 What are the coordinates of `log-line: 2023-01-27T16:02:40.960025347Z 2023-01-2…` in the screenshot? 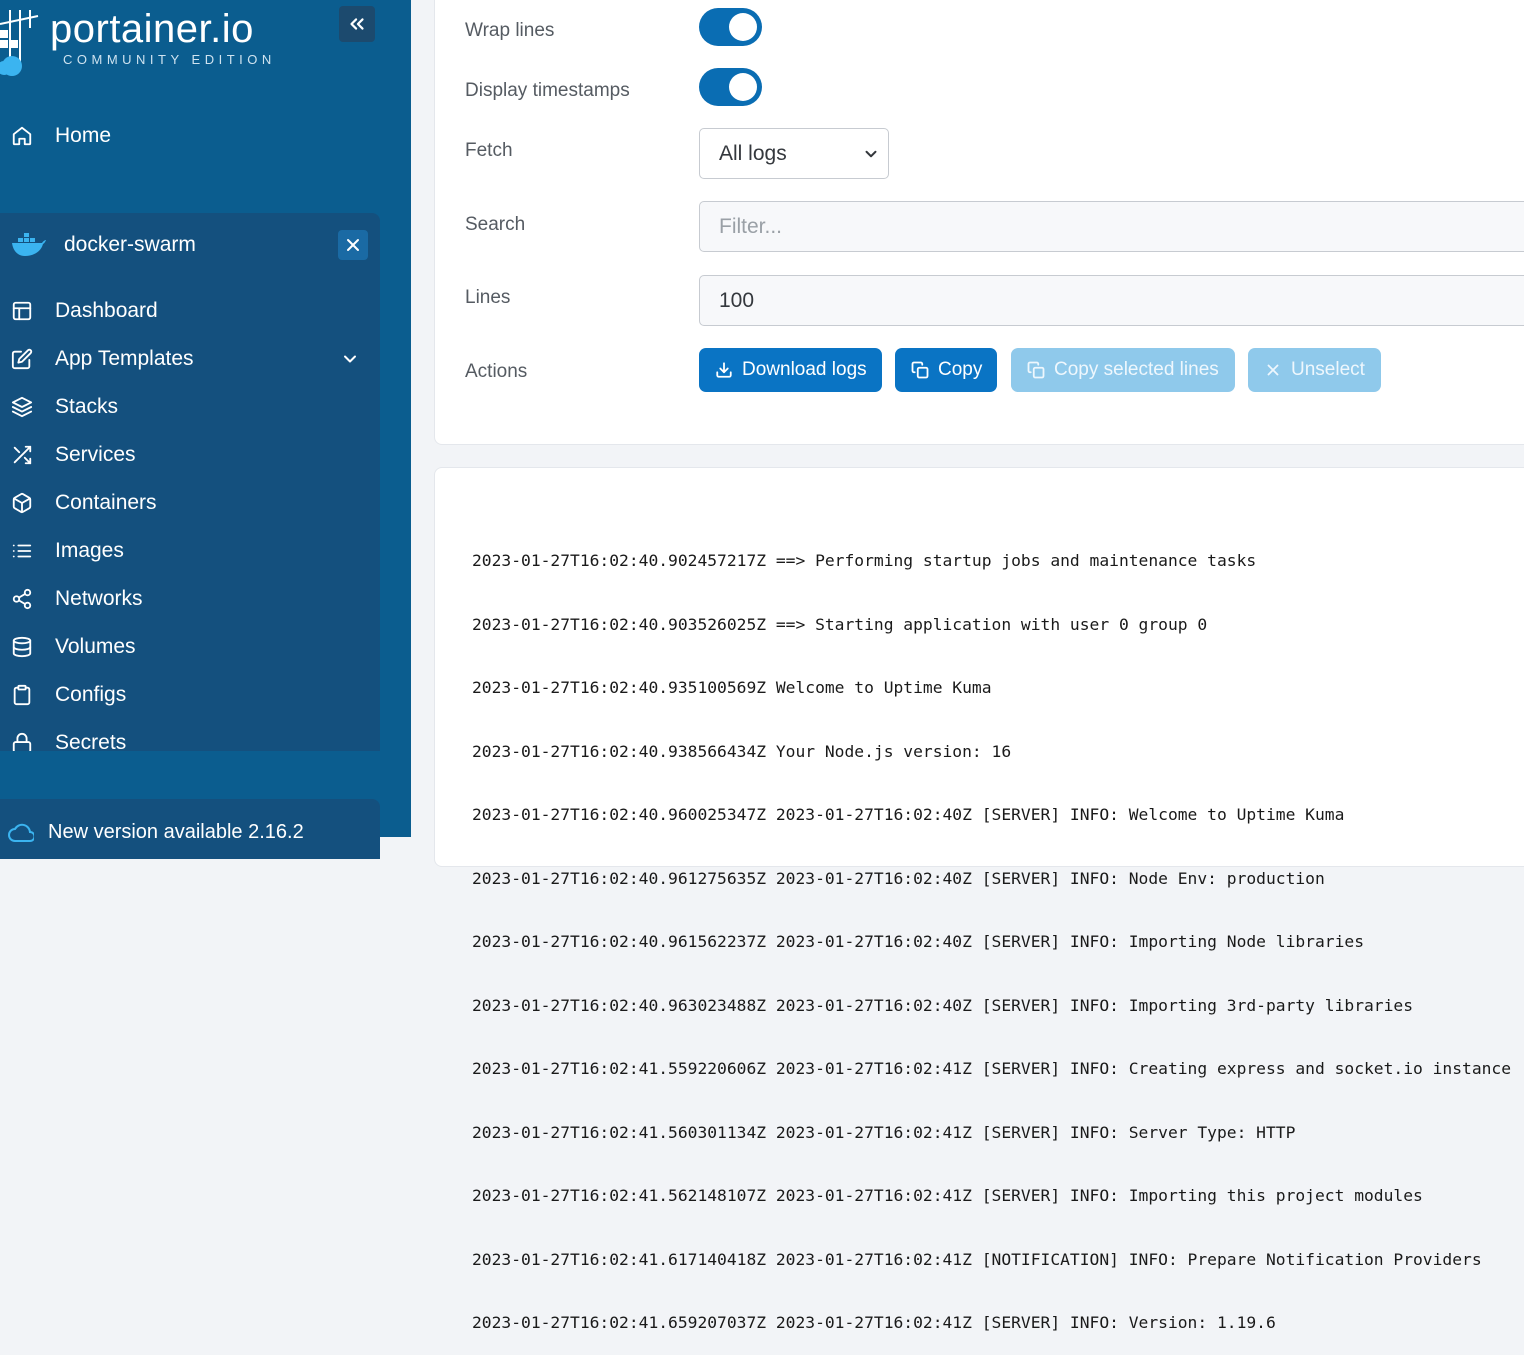 It's located at (991, 815).